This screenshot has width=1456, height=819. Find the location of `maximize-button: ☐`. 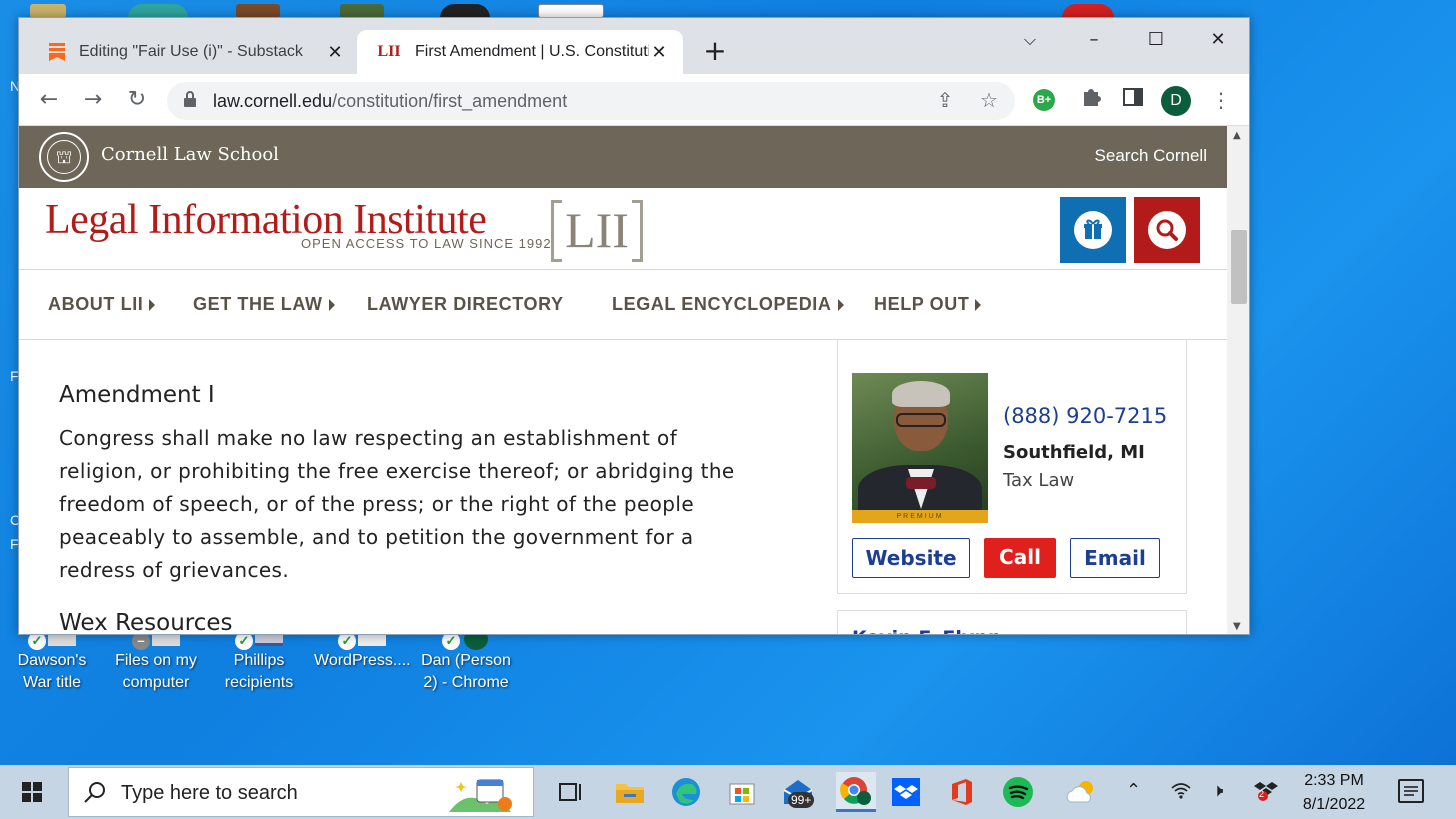

maximize-button: ☐ is located at coordinates (1156, 40).